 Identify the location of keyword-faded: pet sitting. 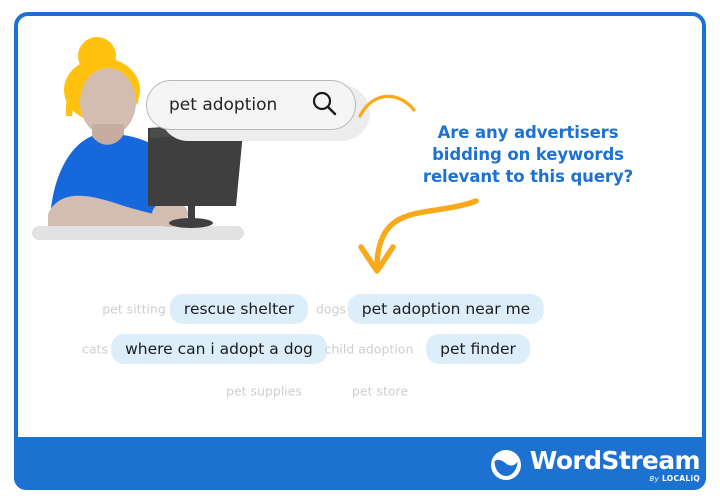
(134, 309).